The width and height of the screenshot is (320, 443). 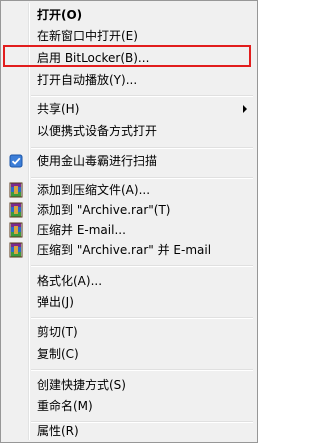 I want to click on menu-item-add-to-rar: 添加到 "Archive.rar"(T), so click(x=129, y=210).